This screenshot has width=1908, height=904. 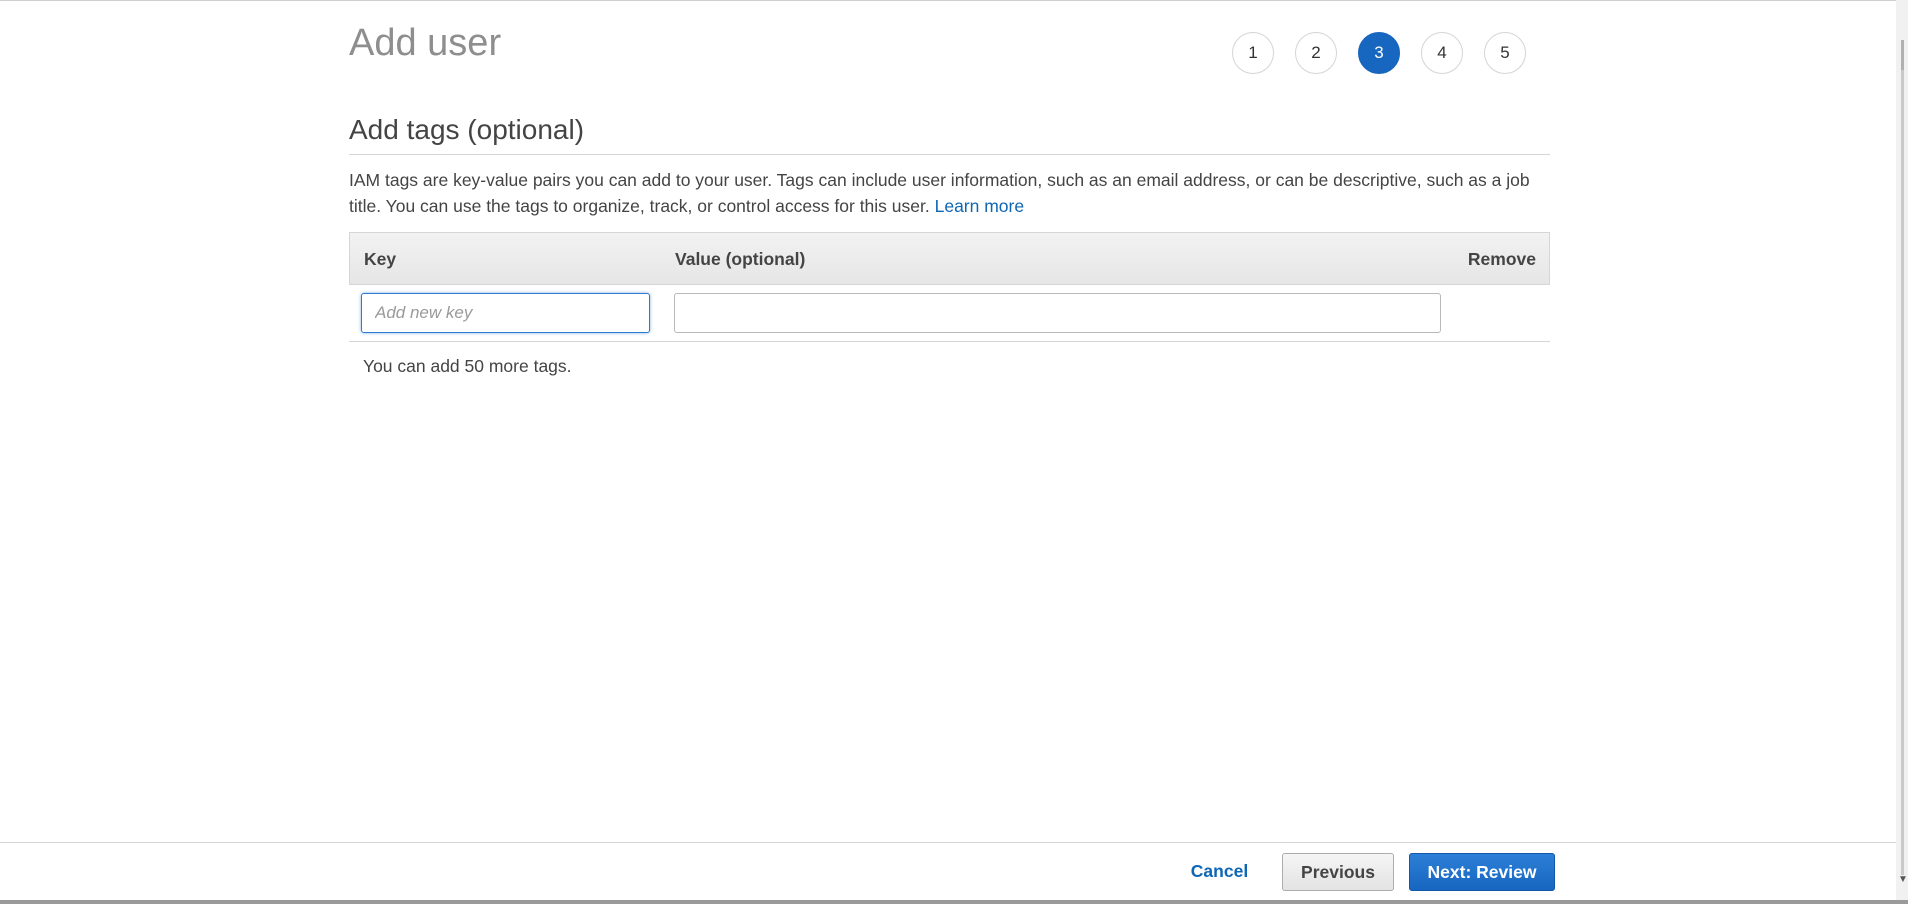 I want to click on top-border, so click(x=954, y=0).